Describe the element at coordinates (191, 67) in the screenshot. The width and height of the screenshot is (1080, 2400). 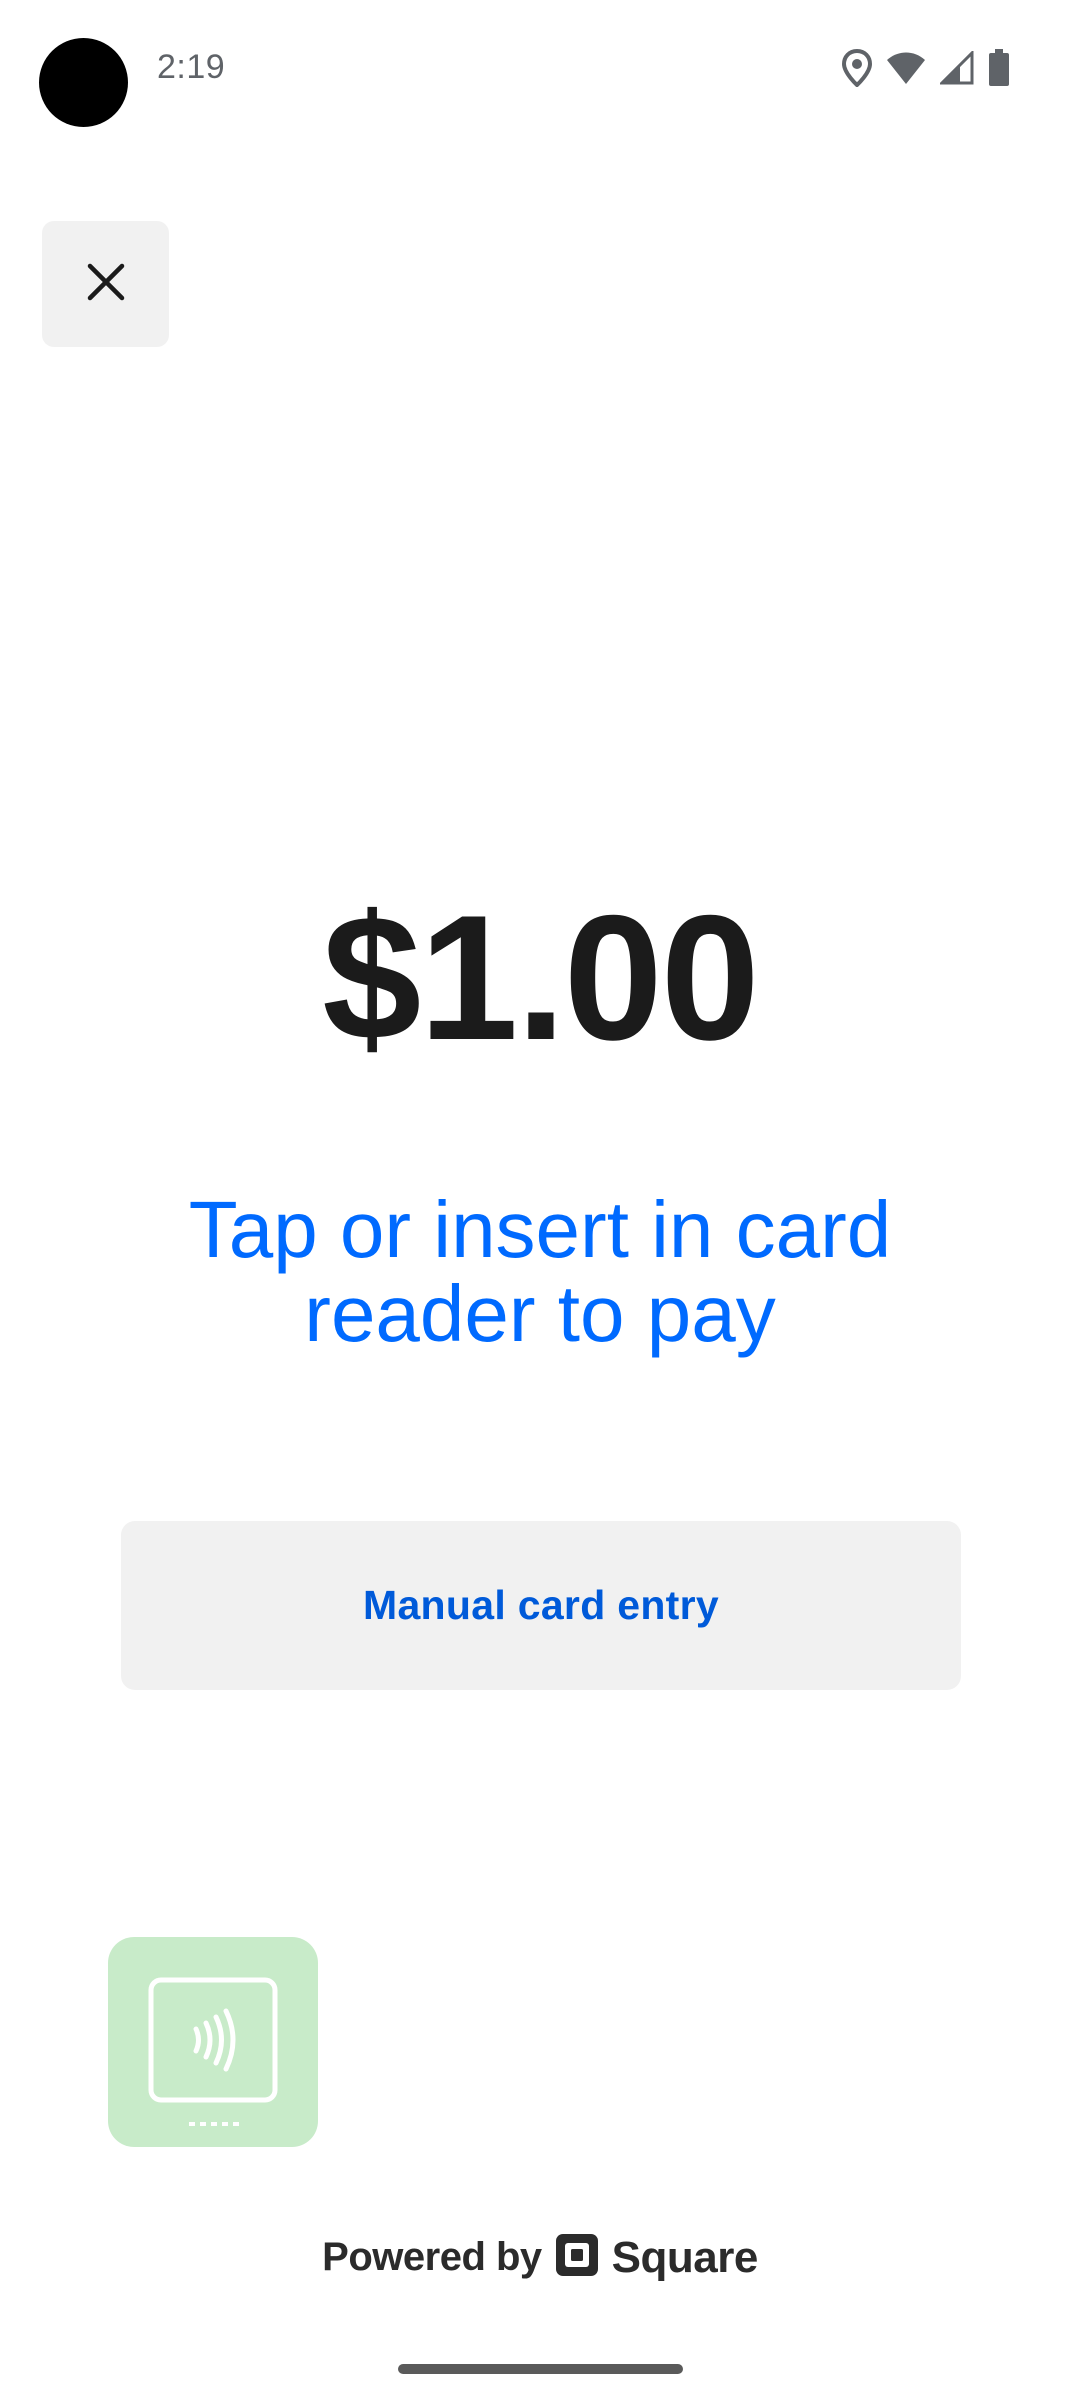
I see `status-time: 2:19` at that location.